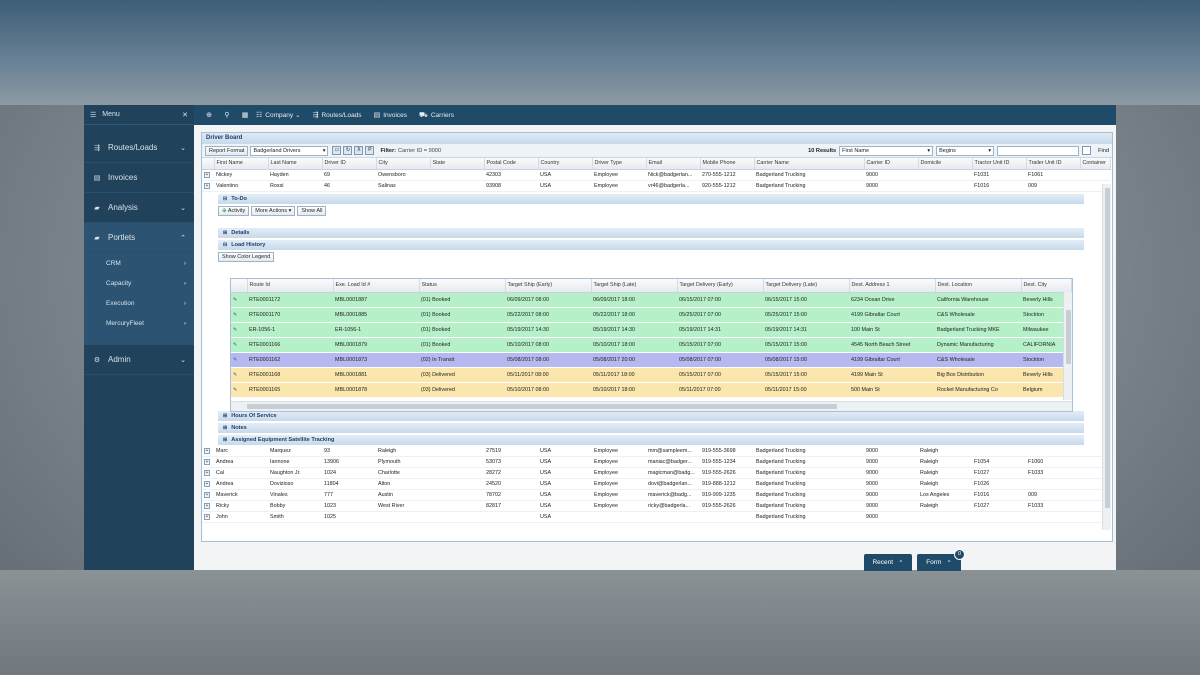 The width and height of the screenshot is (1200, 675). I want to click on company-menu: ☷ Company ⌄, so click(278, 115).